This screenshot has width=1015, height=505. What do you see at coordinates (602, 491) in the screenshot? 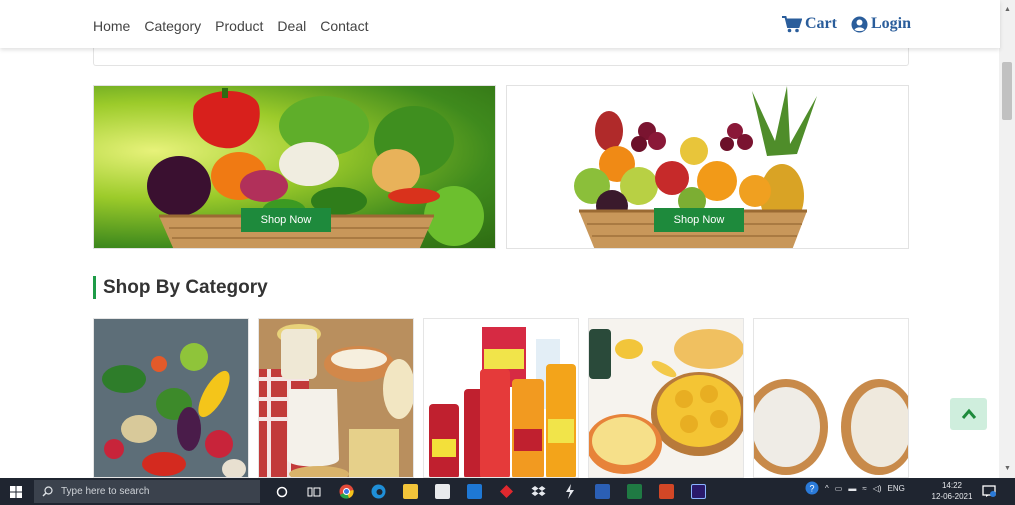
I see `word-icon` at bounding box center [602, 491].